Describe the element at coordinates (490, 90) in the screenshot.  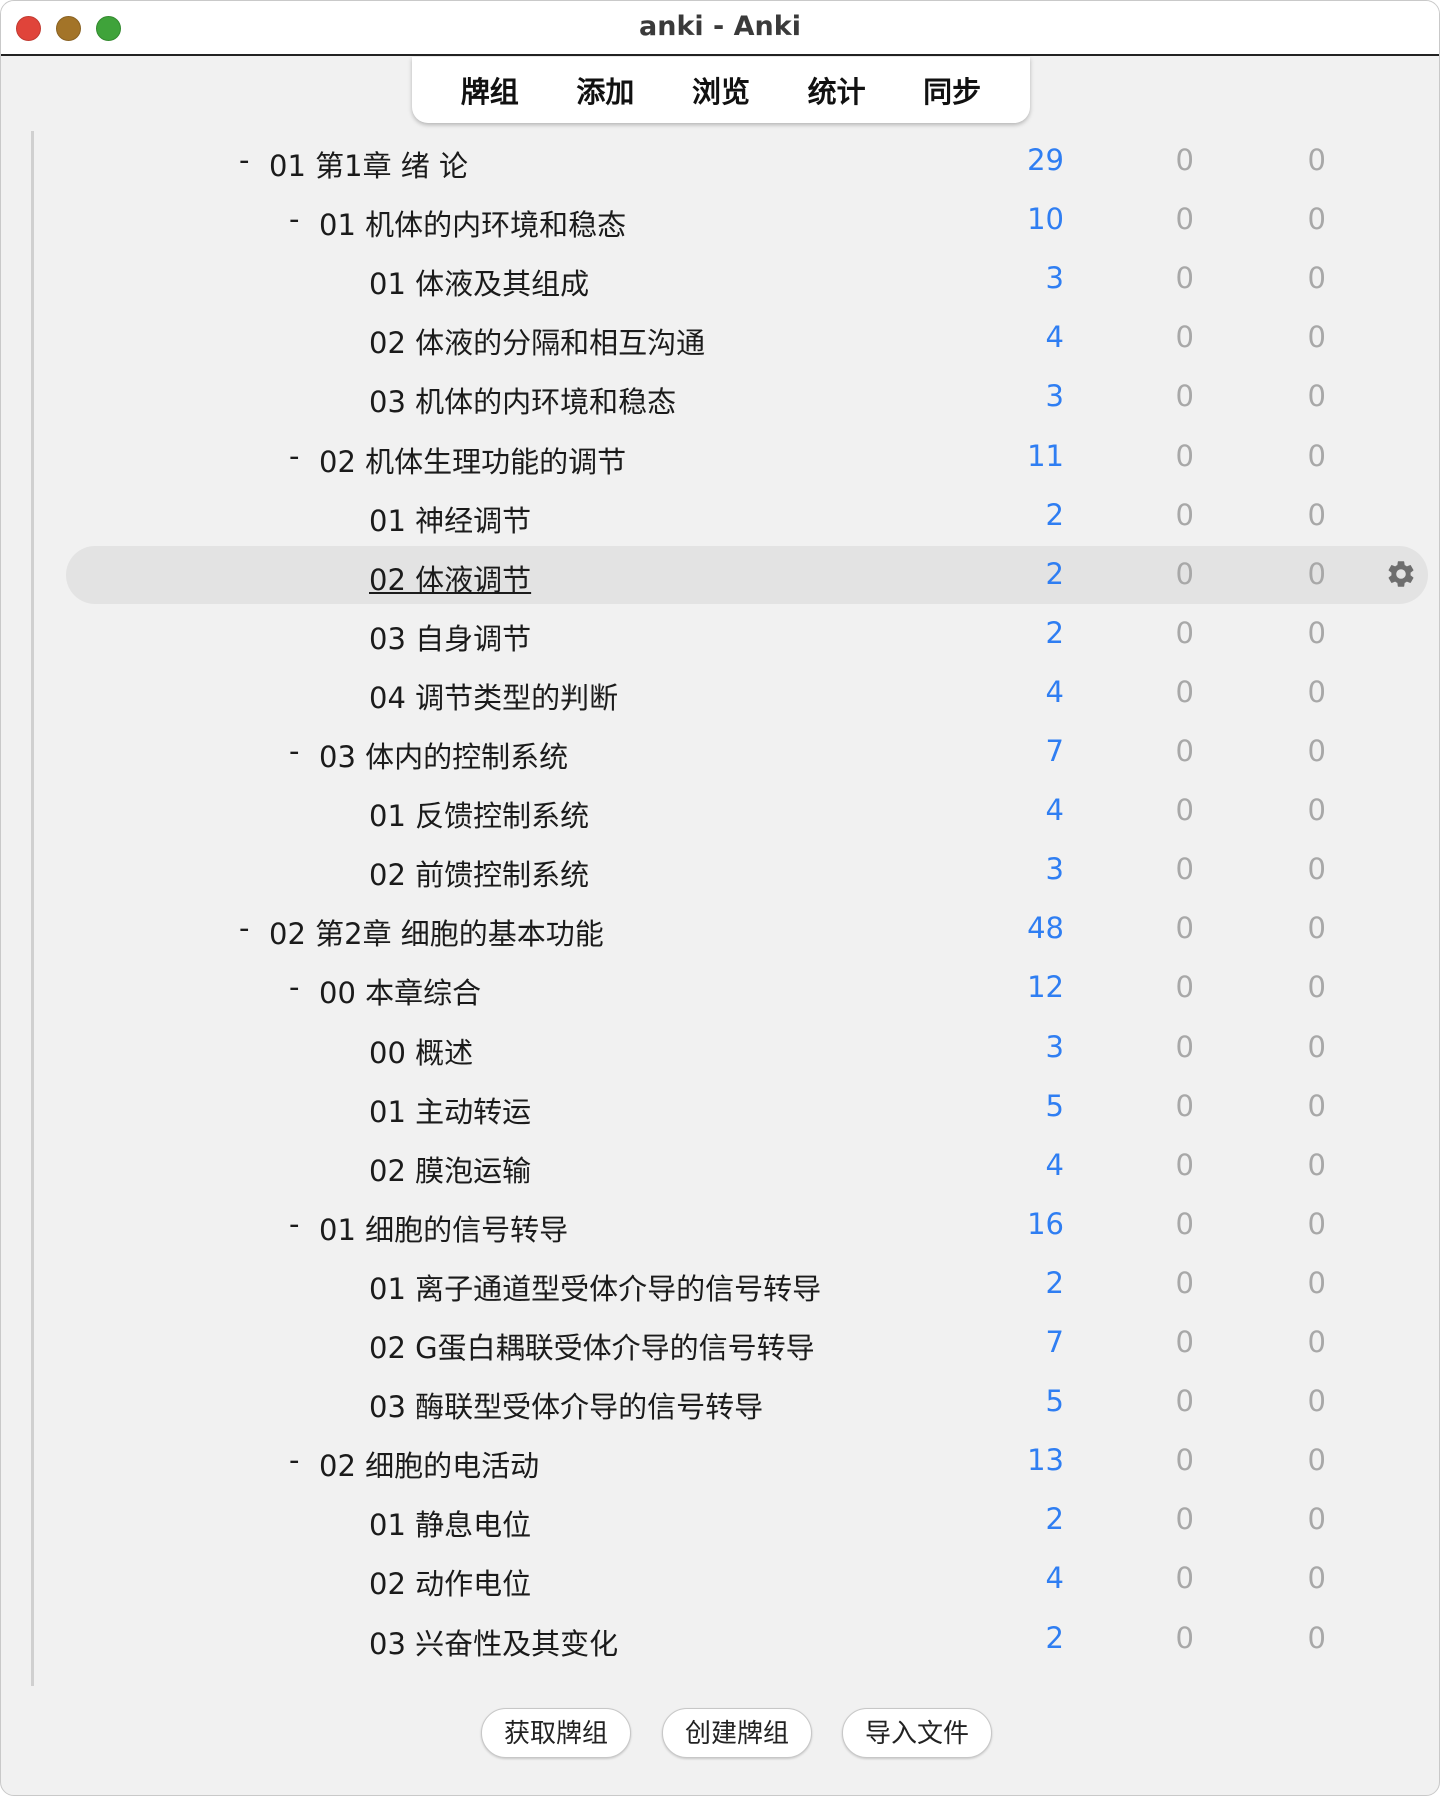
I see `toolbar-decks: 牌组` at that location.